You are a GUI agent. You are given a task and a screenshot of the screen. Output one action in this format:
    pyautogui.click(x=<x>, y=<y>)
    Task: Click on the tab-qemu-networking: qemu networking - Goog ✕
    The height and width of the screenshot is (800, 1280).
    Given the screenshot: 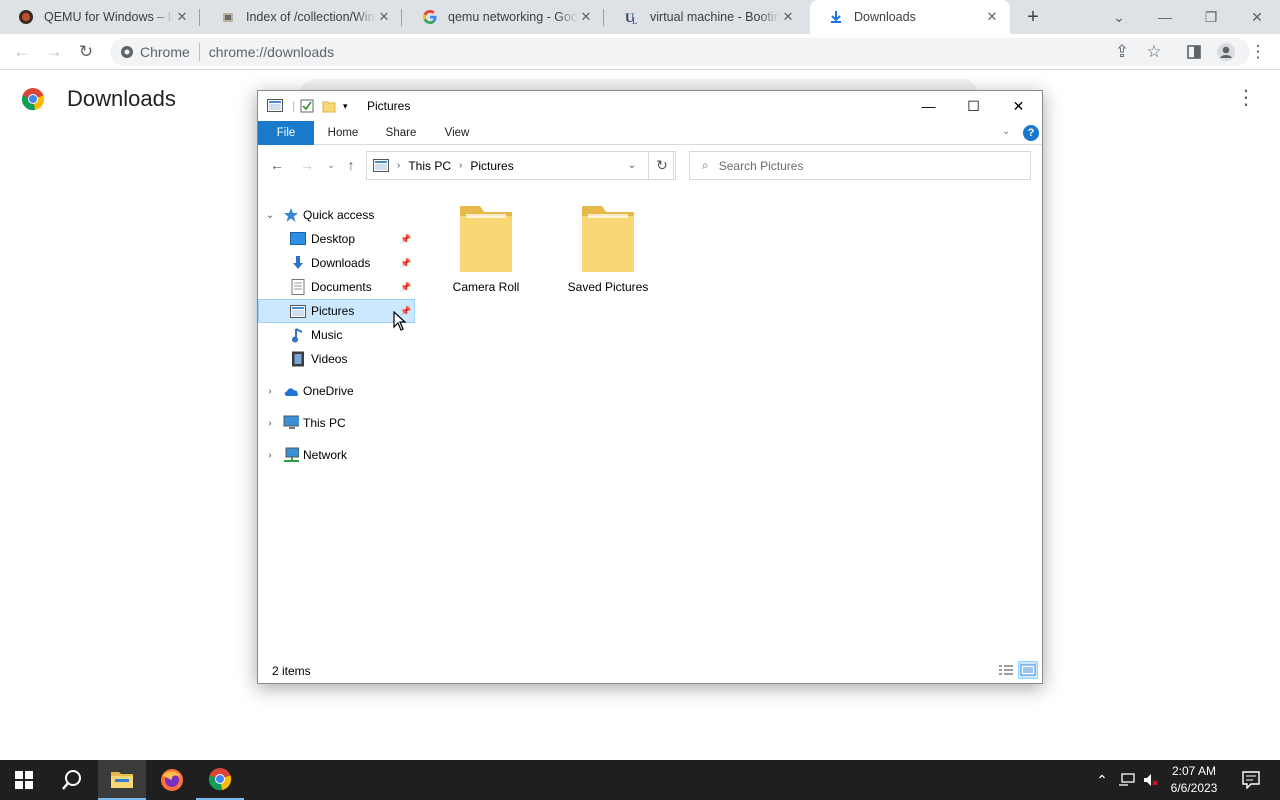 What is the action you would take?
    pyautogui.click(x=504, y=17)
    